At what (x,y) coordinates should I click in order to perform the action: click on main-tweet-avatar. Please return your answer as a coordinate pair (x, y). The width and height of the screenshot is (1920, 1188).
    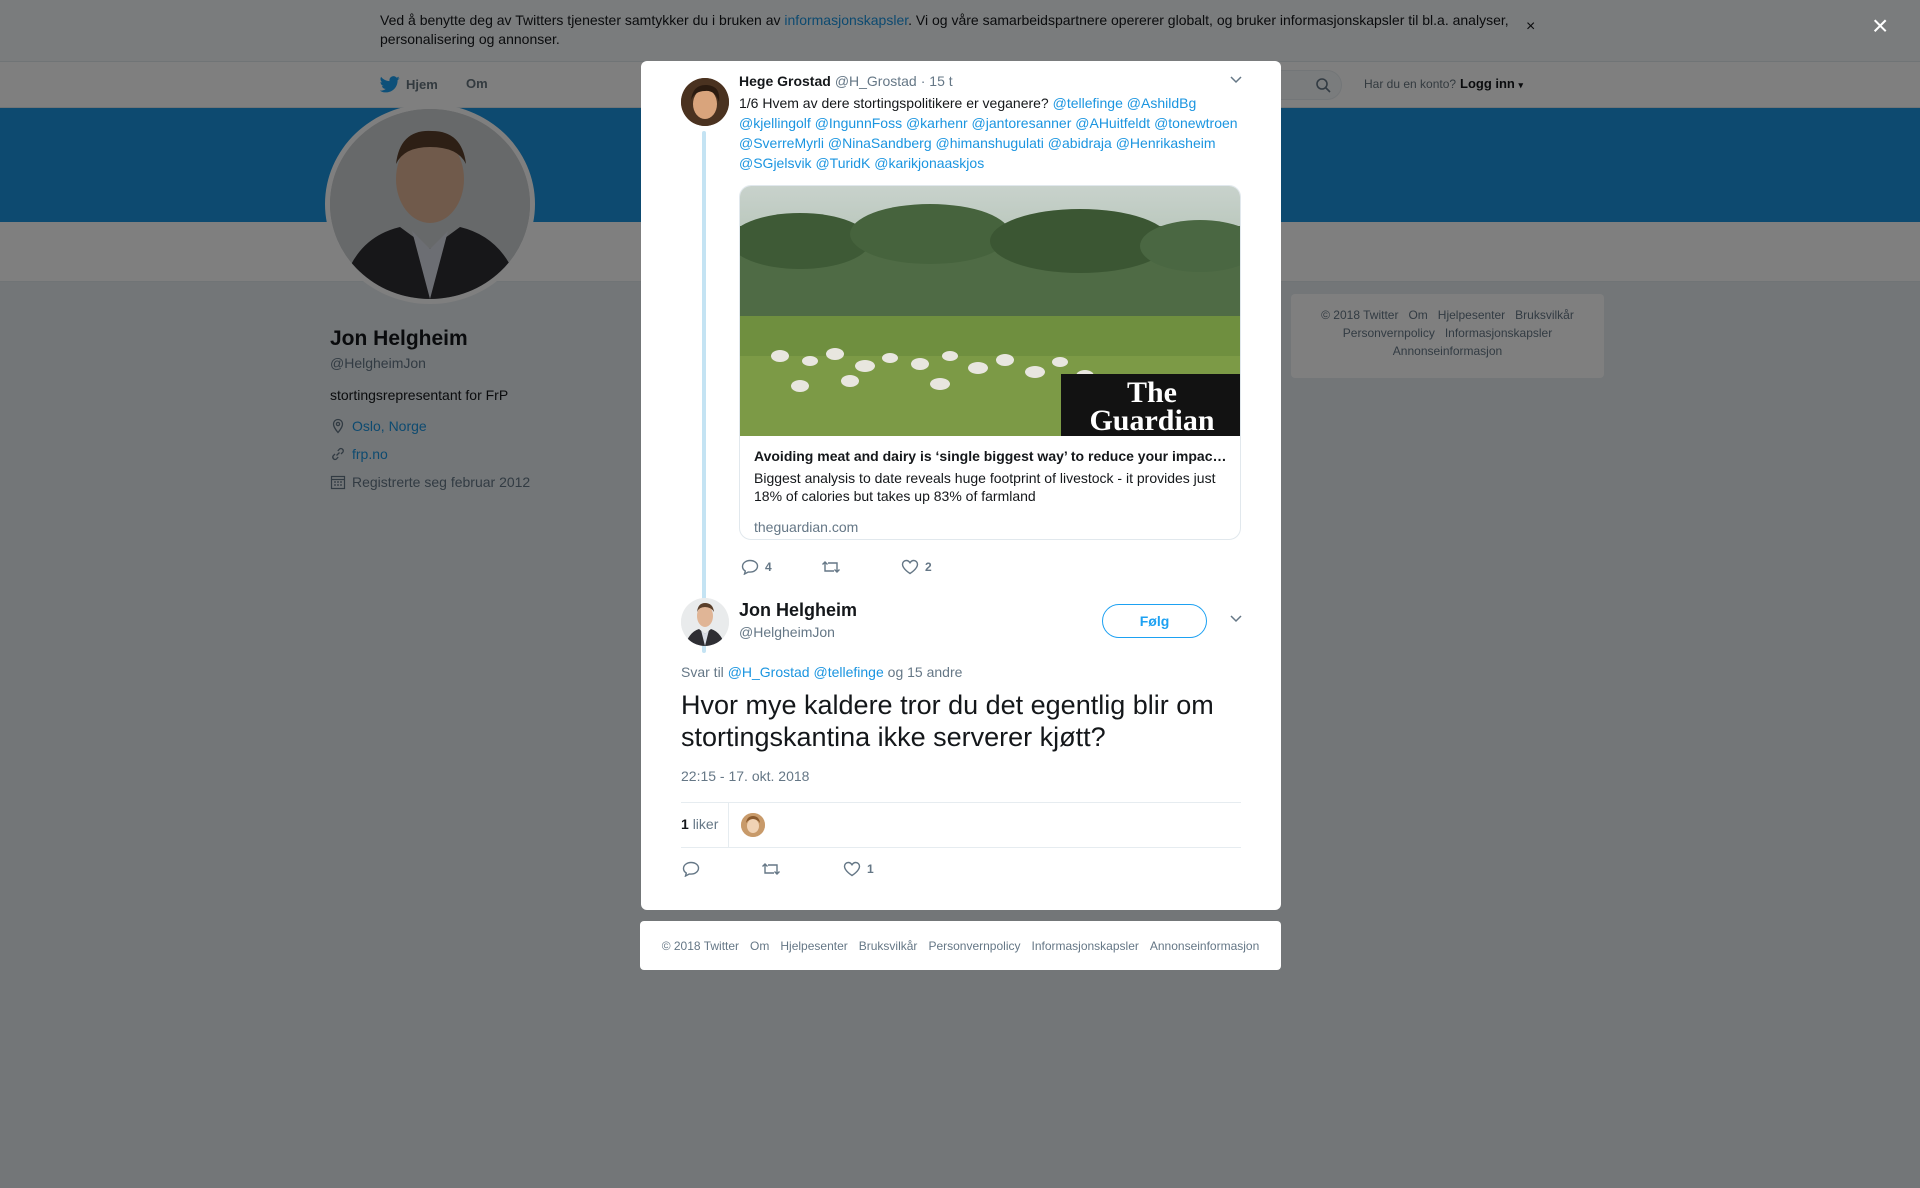
    Looking at the image, I should click on (705, 622).